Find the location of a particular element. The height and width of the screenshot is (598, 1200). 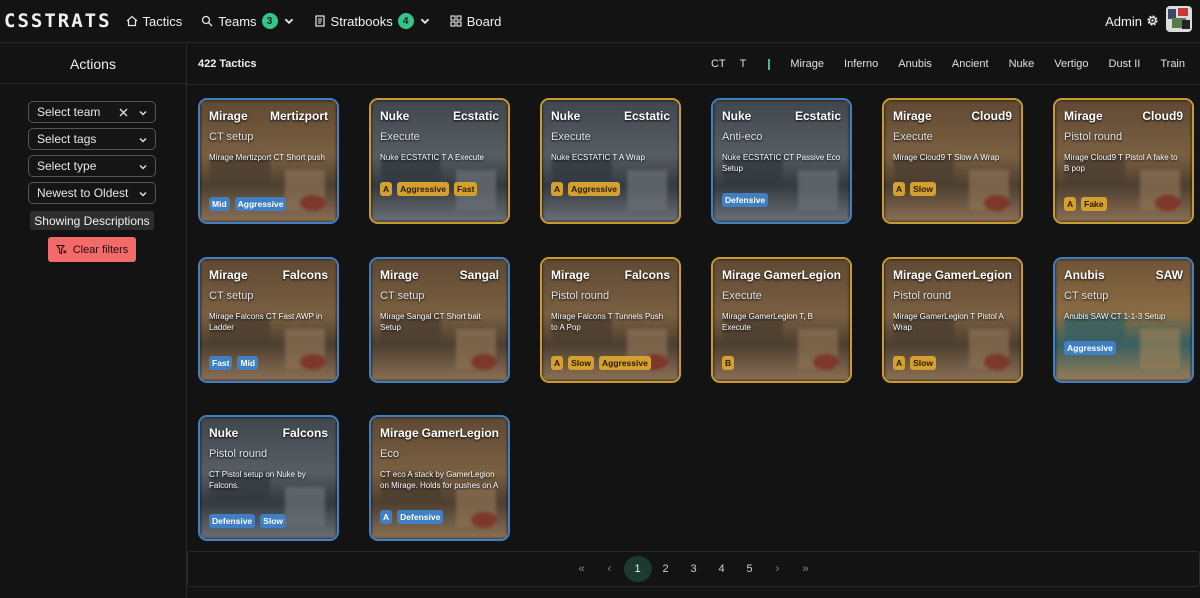

tag-badge: B is located at coordinates (728, 363).